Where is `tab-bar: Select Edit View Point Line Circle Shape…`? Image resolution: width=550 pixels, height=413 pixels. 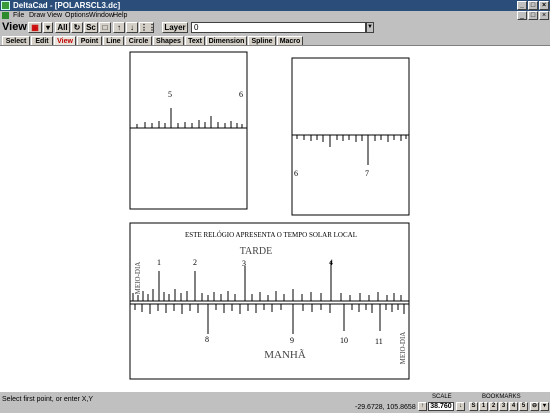
tab-bar: Select Edit View Point Line Circle Shape… is located at coordinates (275, 40).